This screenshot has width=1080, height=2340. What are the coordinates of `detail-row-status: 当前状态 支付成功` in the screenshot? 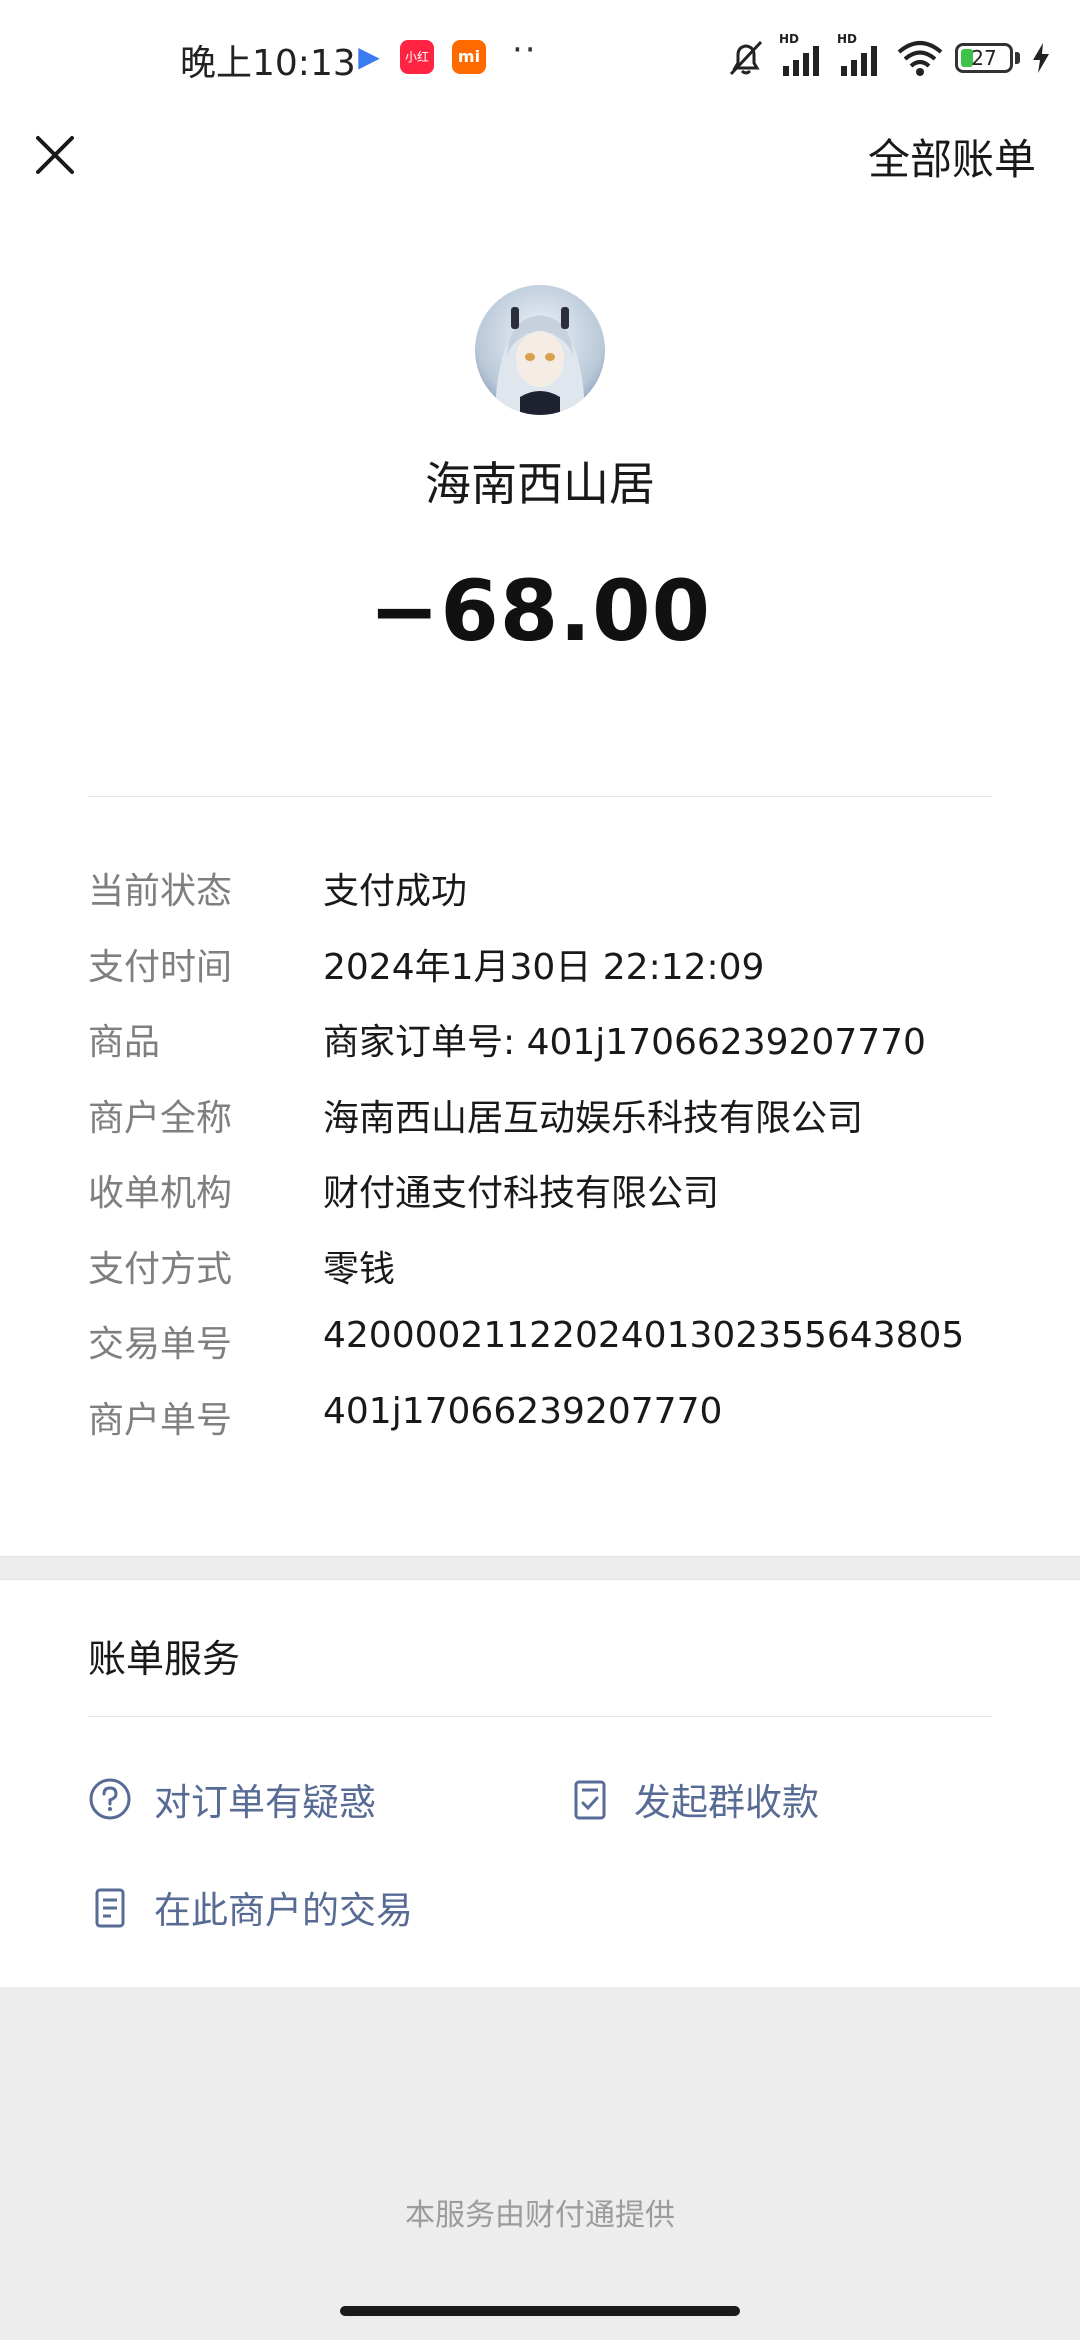 It's located at (548, 900).